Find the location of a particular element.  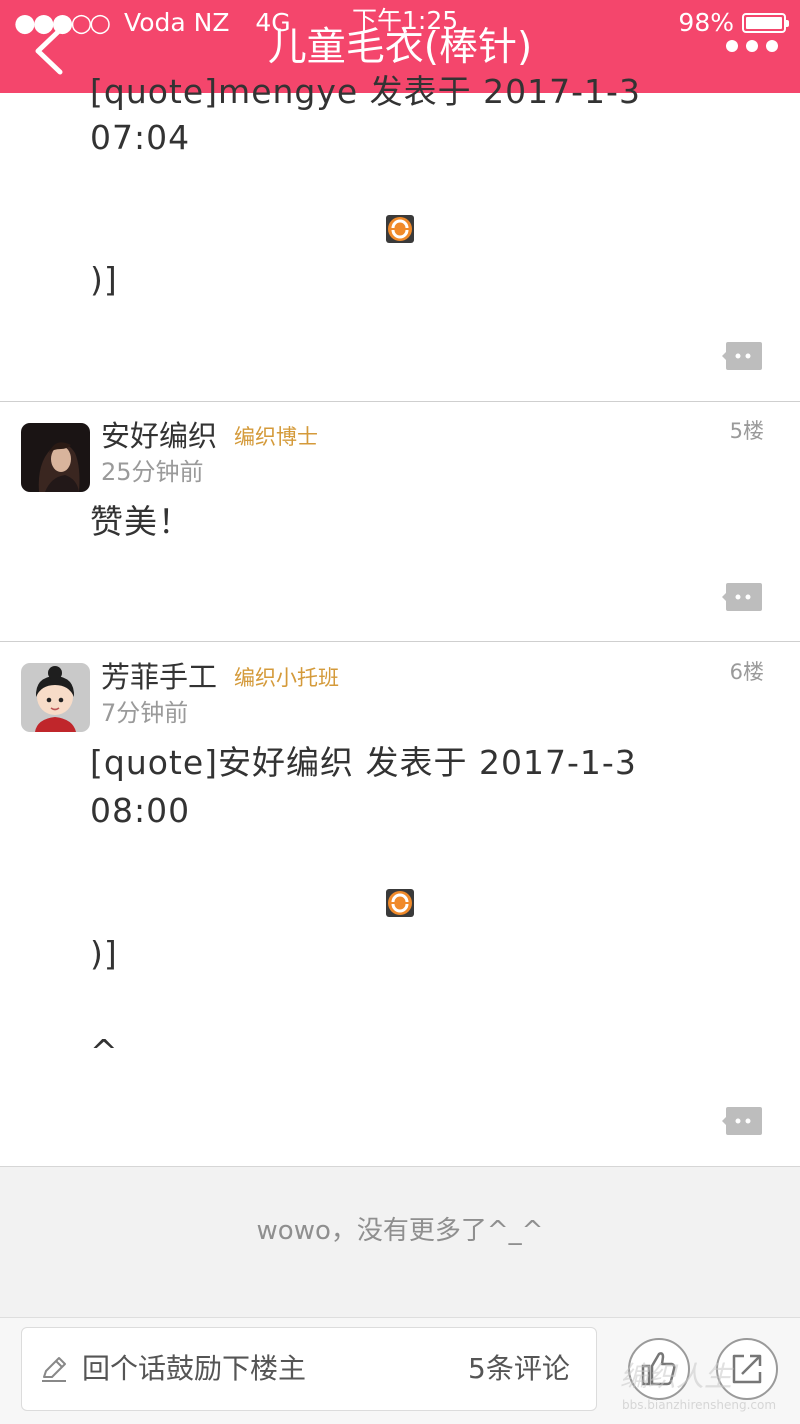

username: 芳菲手工 is located at coordinates (159, 677).